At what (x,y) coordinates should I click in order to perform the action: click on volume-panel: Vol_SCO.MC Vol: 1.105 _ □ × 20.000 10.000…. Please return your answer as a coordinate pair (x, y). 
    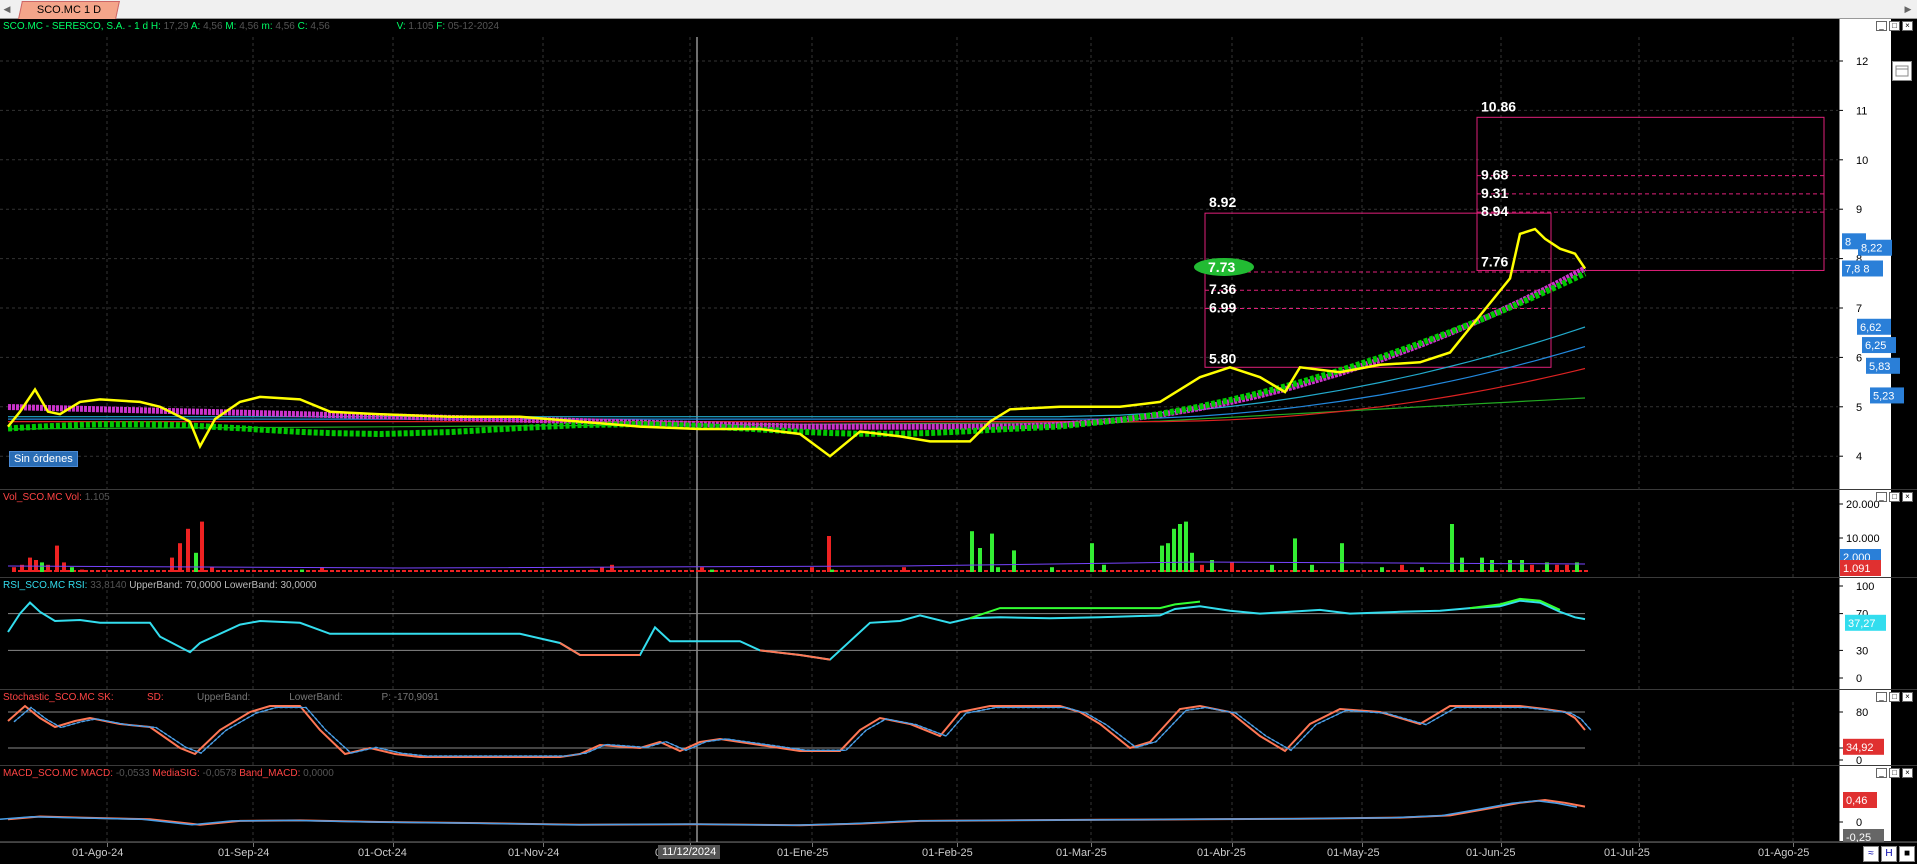
    Looking at the image, I should click on (958, 534).